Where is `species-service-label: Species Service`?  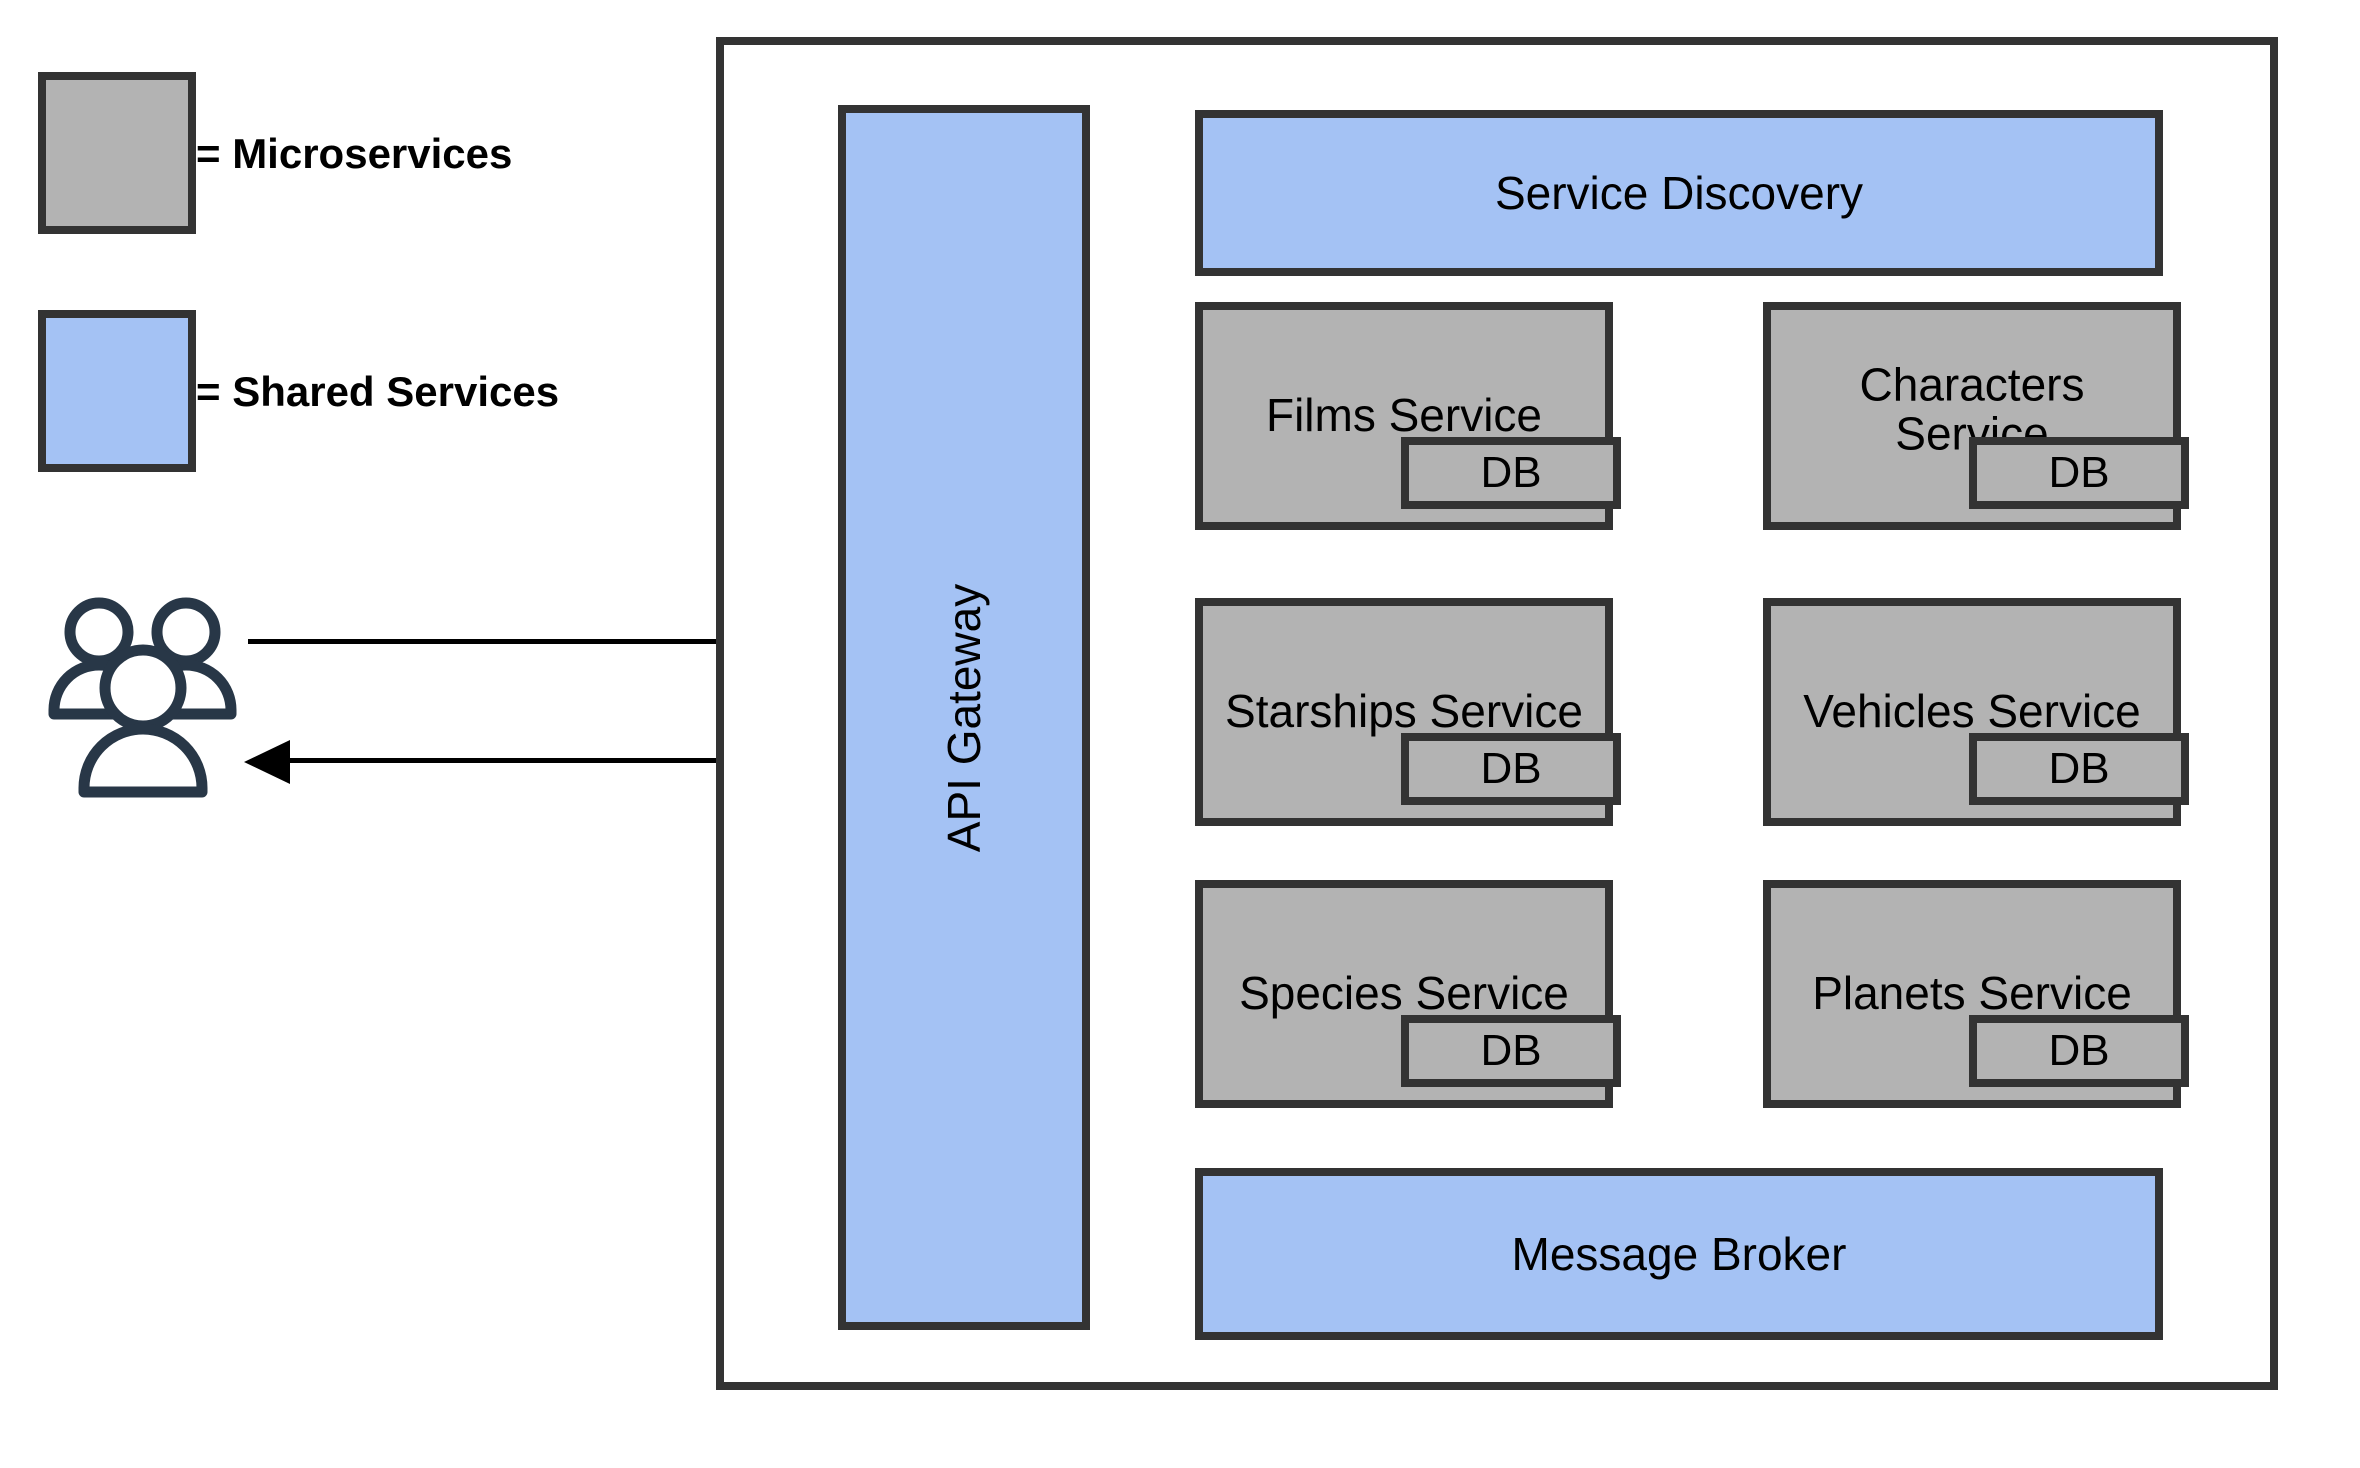 species-service-label: Species Service is located at coordinates (1404, 993).